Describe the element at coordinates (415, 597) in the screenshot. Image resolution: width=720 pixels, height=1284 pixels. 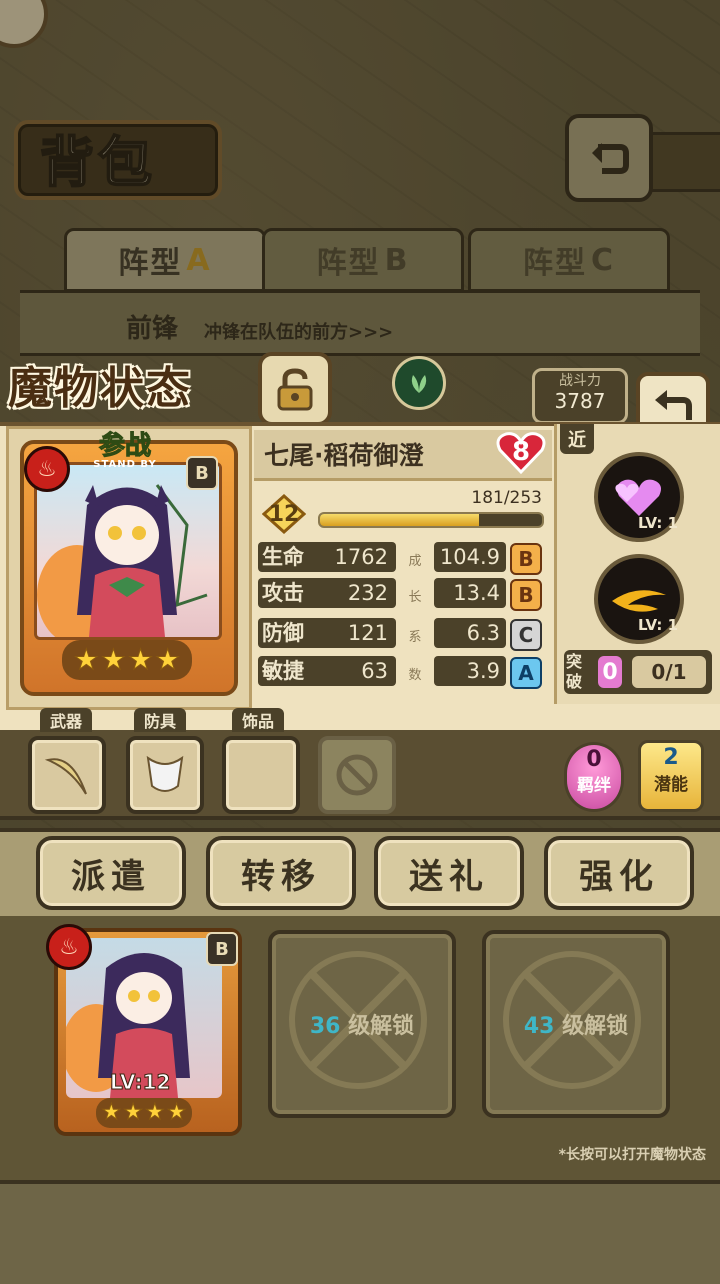
I see `growth-caption: 长` at that location.